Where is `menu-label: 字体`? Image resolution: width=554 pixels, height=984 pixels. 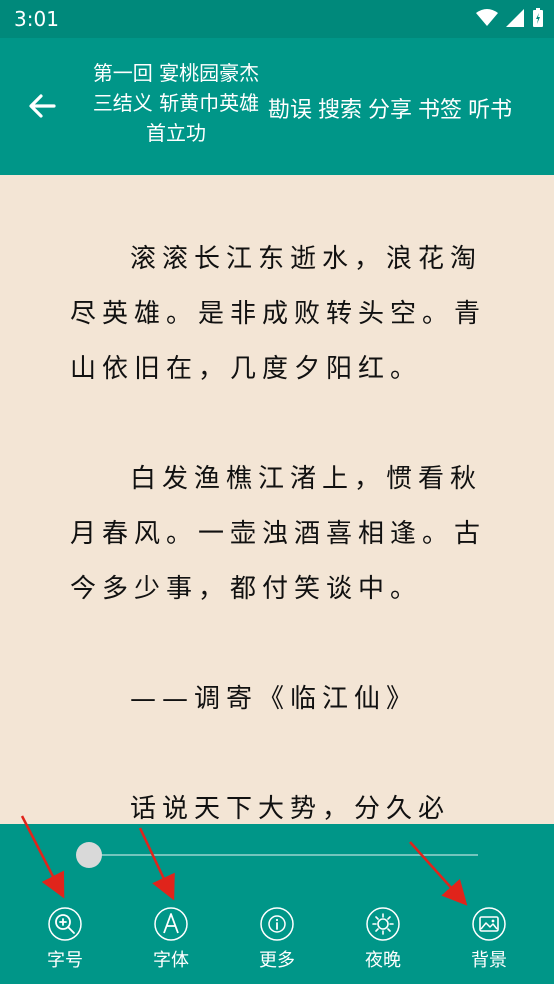 menu-label: 字体 is located at coordinates (171, 960).